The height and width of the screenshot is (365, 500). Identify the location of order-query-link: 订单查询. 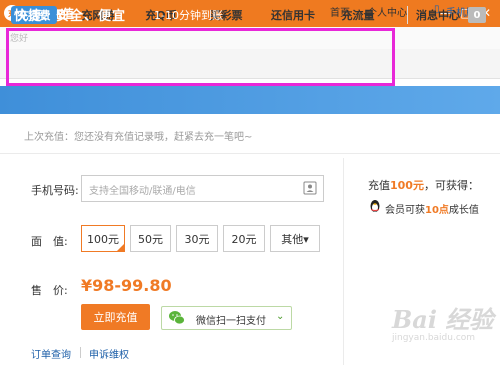
(51, 353).